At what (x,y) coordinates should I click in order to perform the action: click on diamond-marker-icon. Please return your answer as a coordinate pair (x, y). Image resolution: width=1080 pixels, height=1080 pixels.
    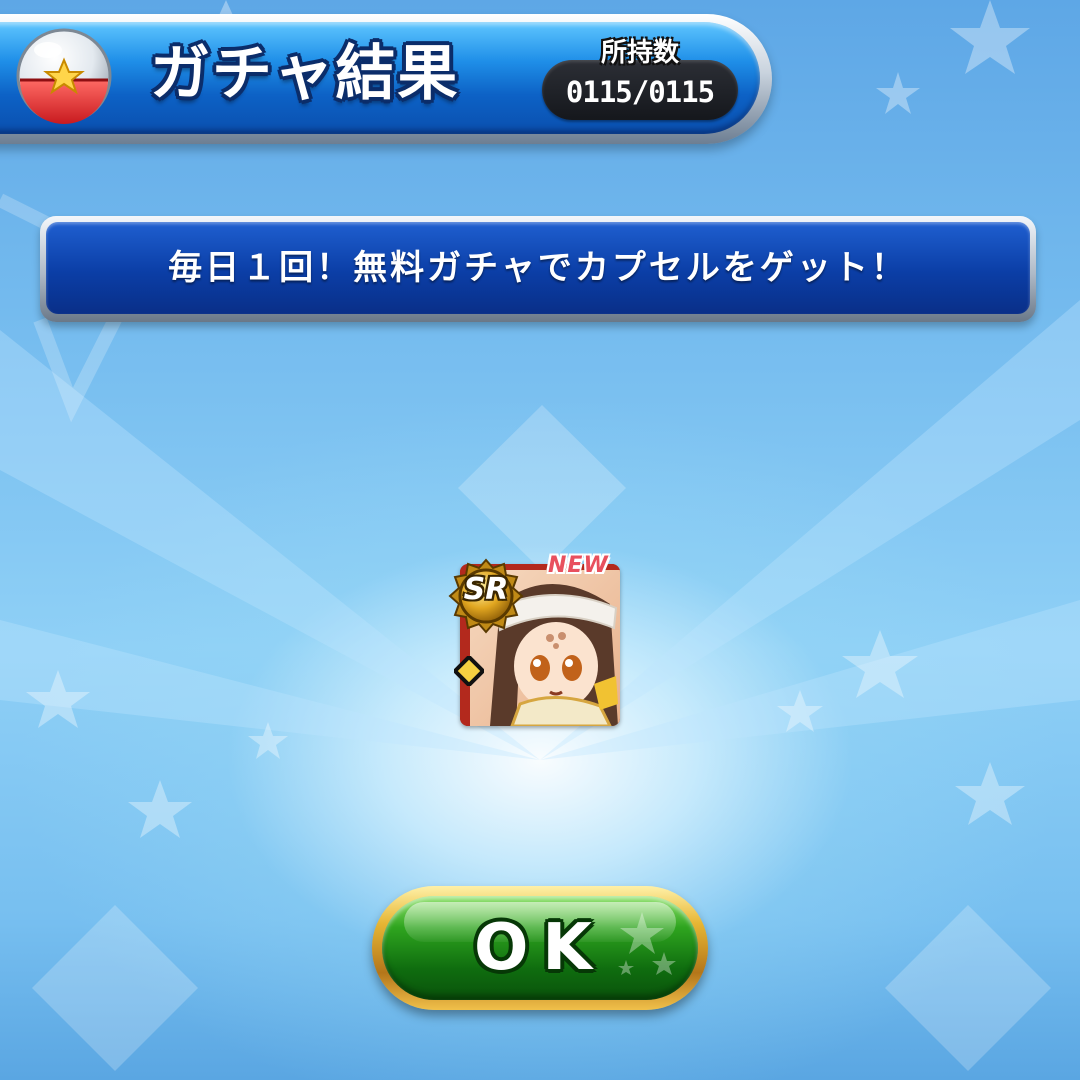
    Looking at the image, I should click on (469, 671).